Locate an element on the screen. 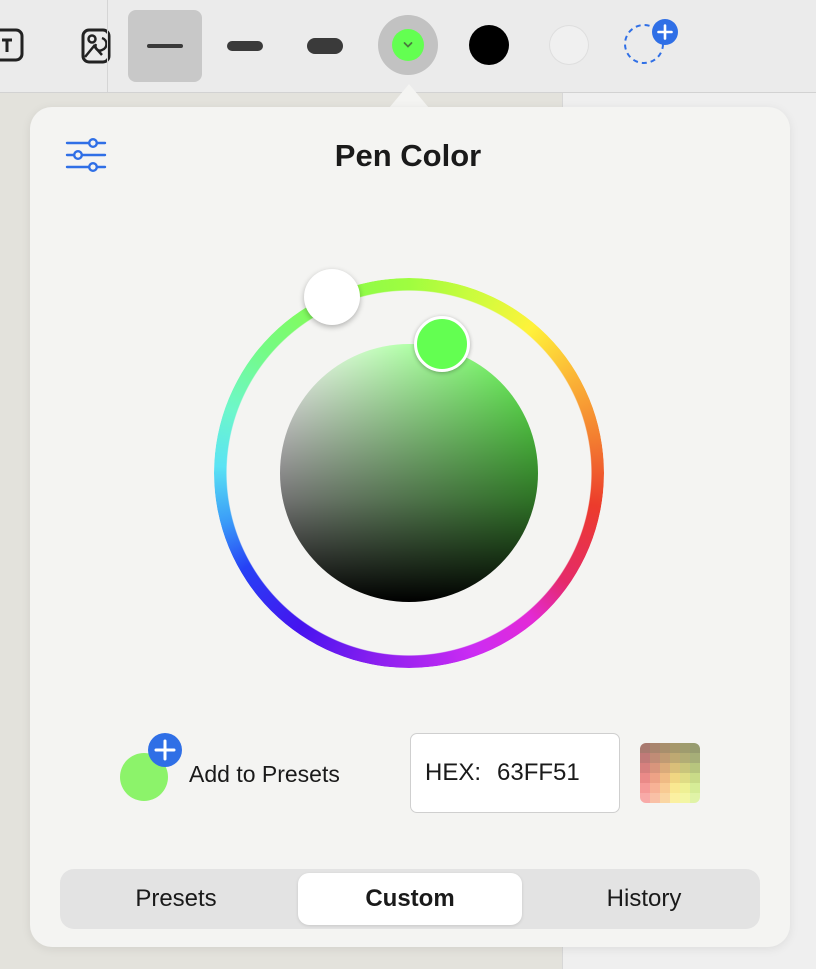 Image resolution: width=816 pixels, height=969 pixels. tab-custom: Custom is located at coordinates (410, 899).